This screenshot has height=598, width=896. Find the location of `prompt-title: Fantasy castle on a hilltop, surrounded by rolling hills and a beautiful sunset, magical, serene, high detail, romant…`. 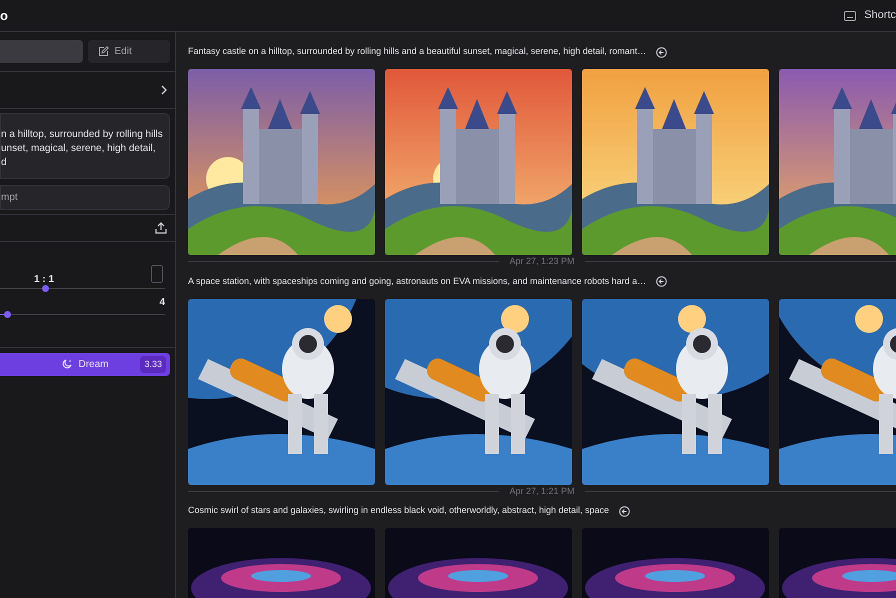

prompt-title: Fantasy castle on a hilltop, surrounded by rolling hills and a beautiful sunset, magical, serene, high detail, romant… is located at coordinates (417, 51).